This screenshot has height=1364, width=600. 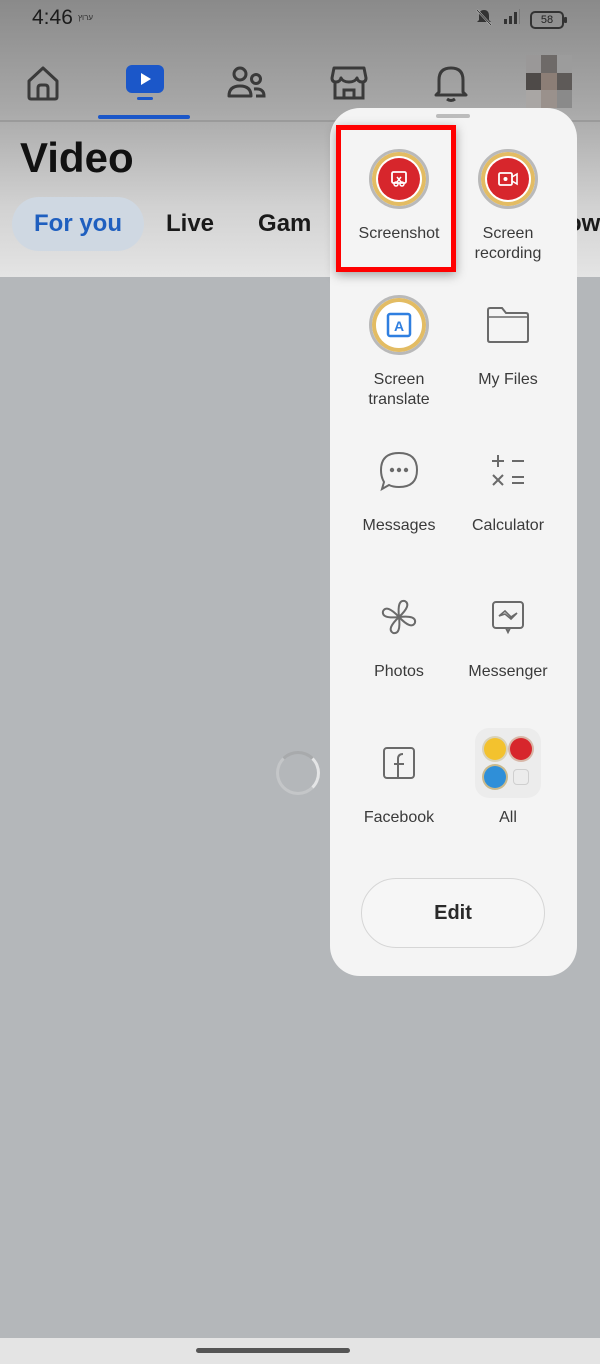 I want to click on video-icon, so click(x=145, y=82).